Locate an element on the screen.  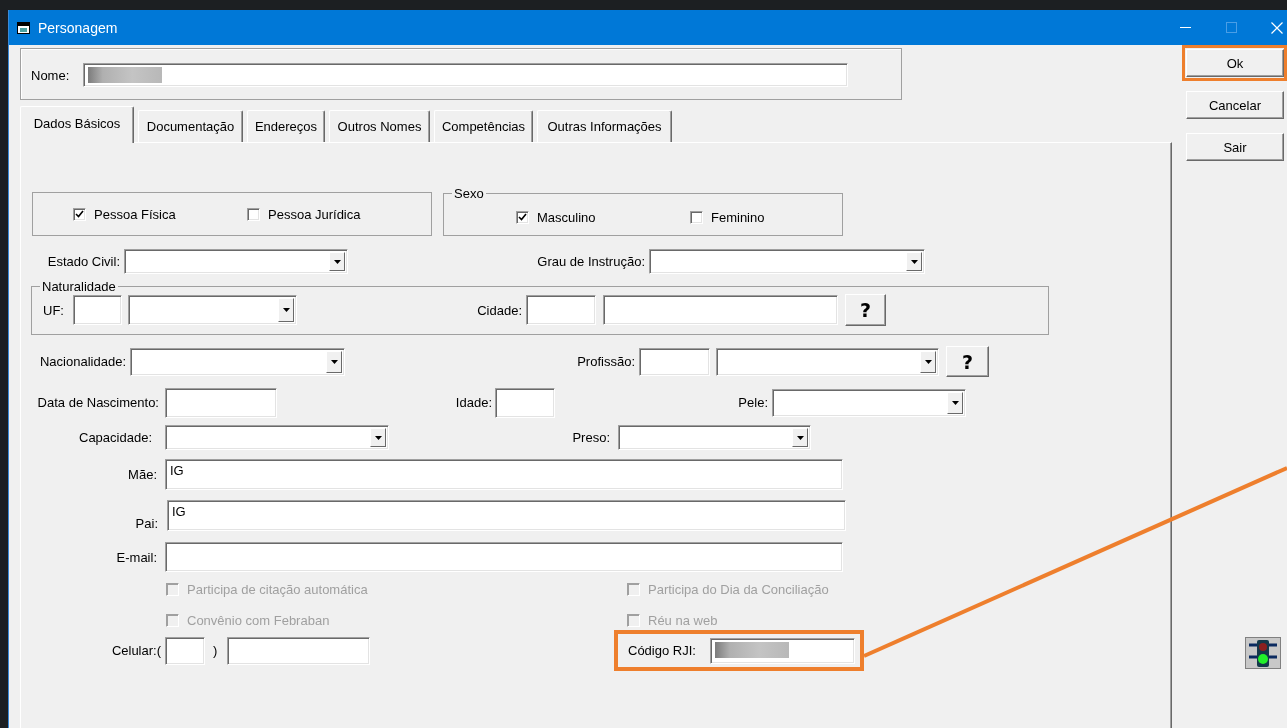
field-label: Celular:( is located at coordinates (135, 650).